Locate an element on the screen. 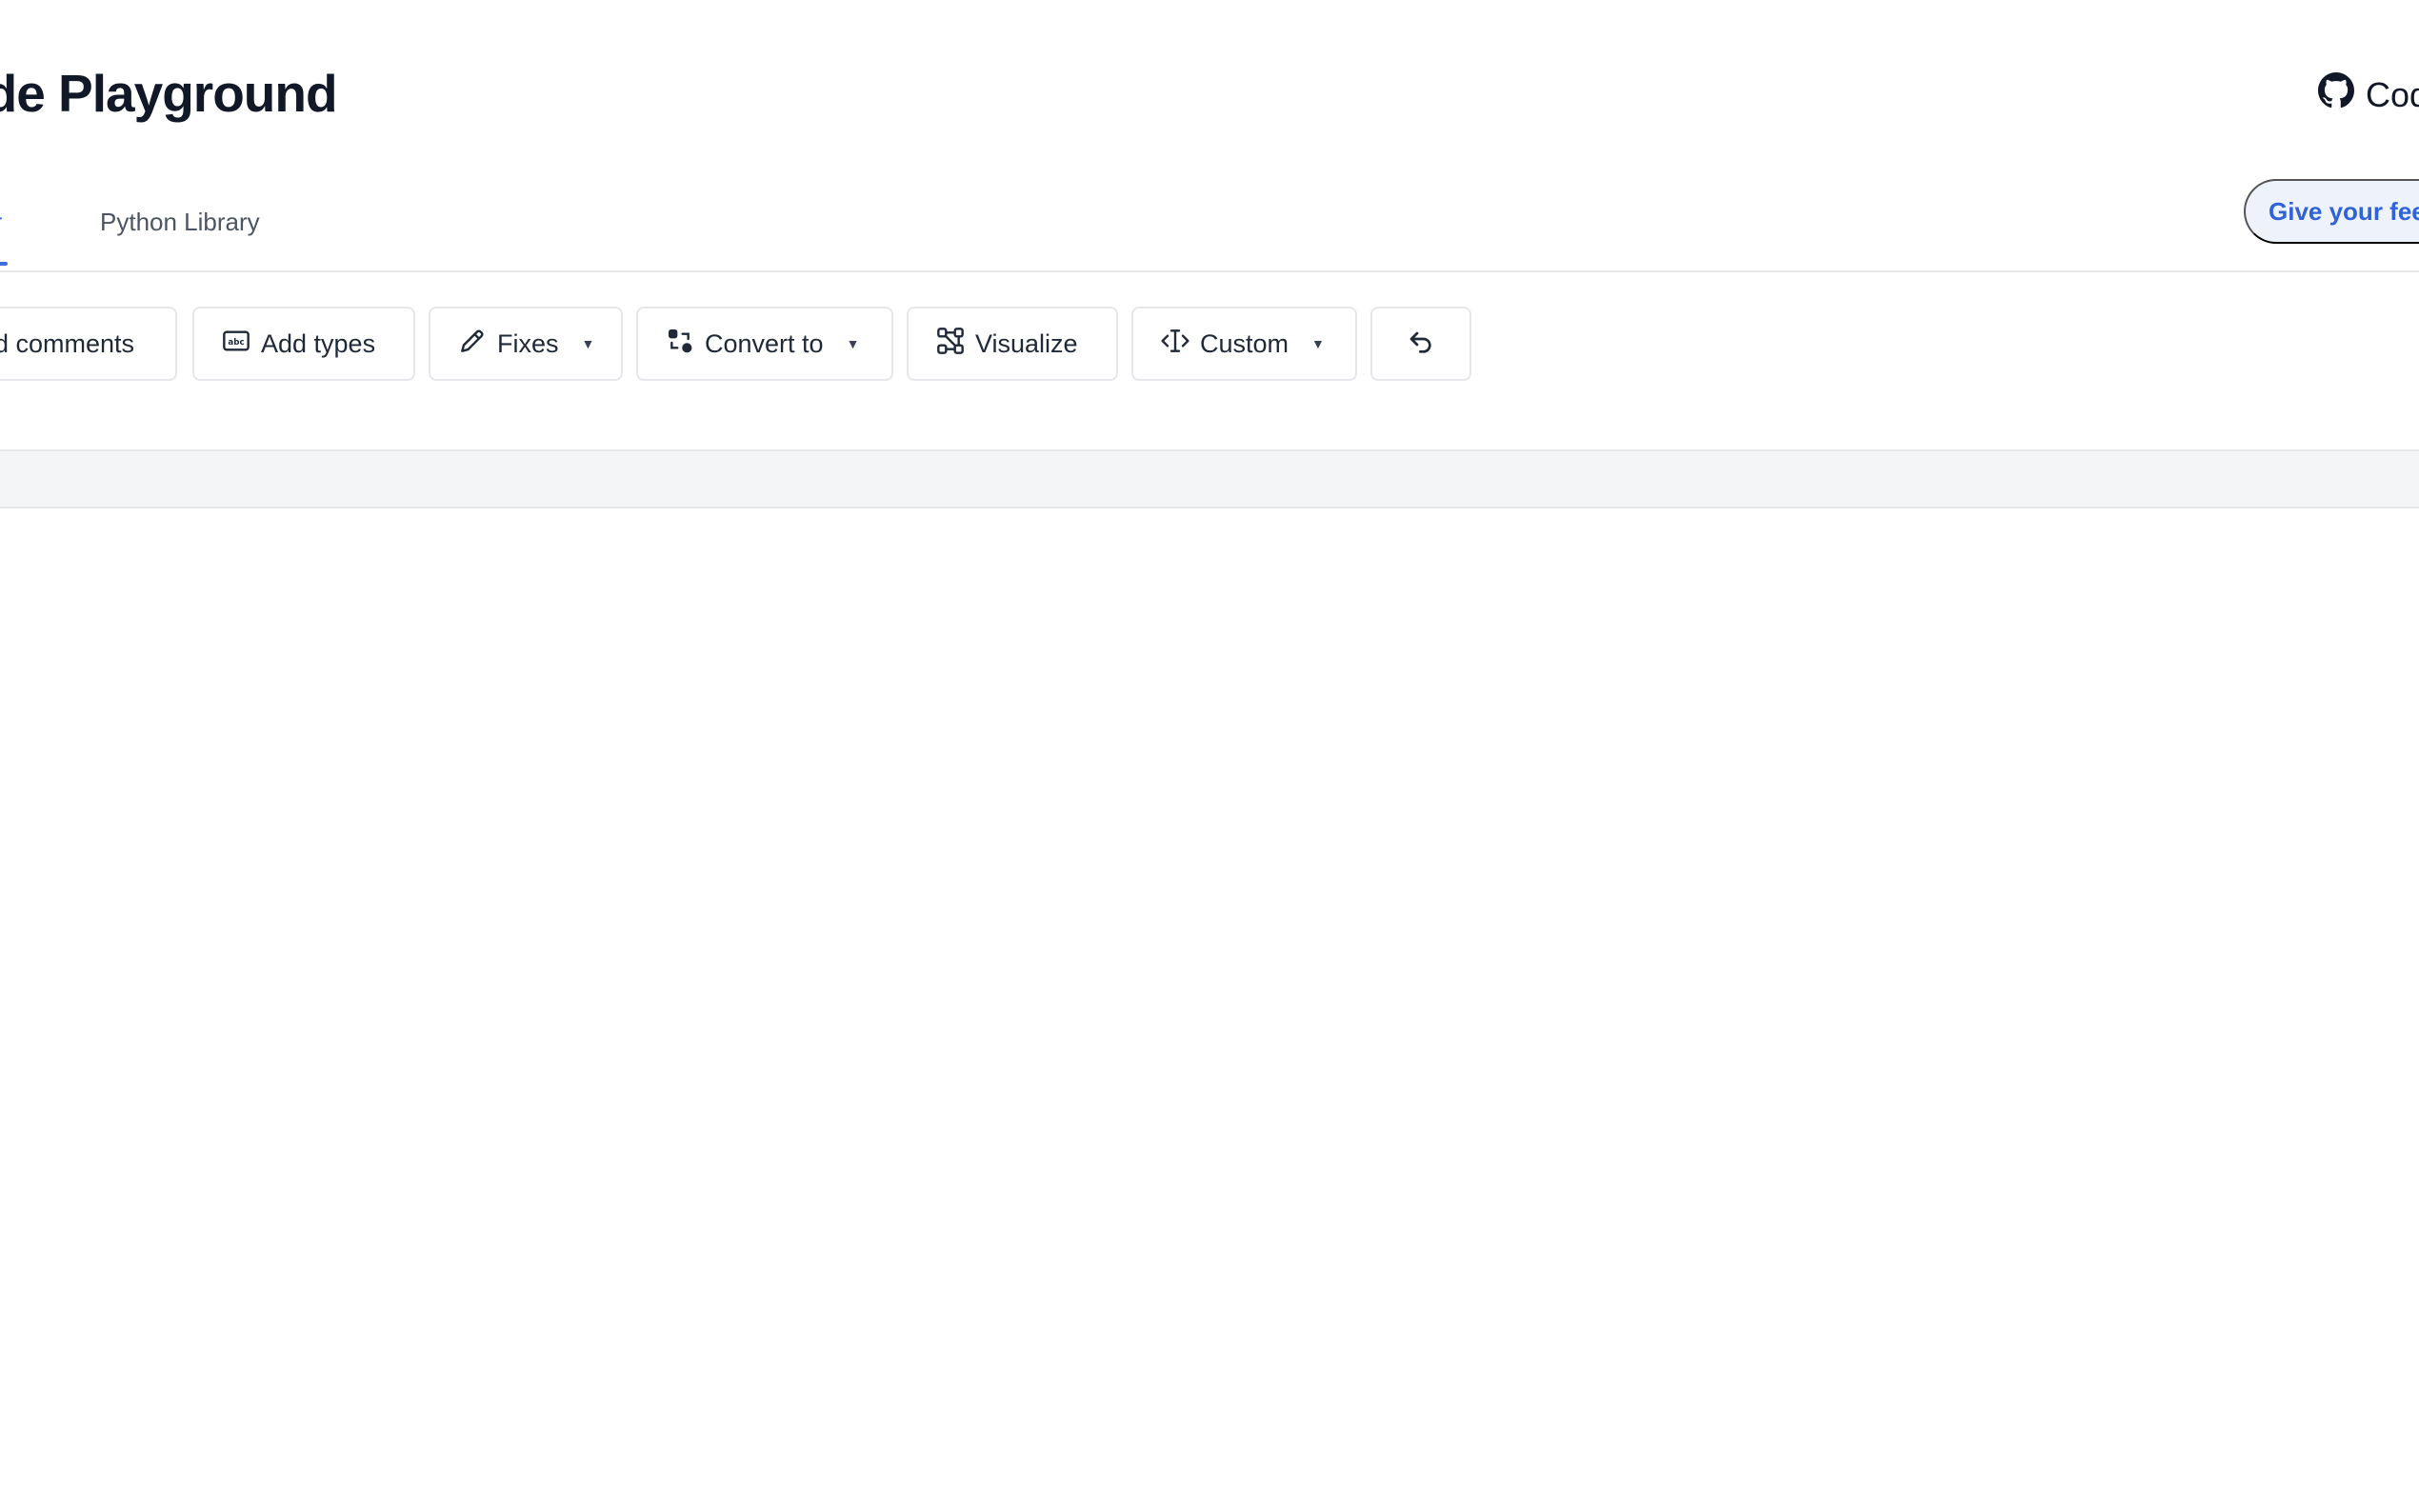  custom-label: Custom is located at coordinates (1244, 343).